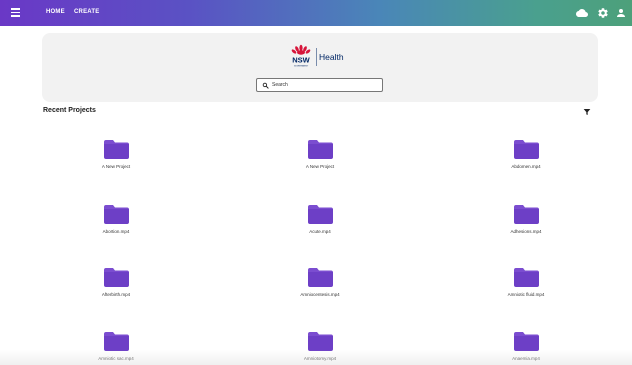 The height and width of the screenshot is (365, 632). I want to click on project-label: Amniocentesis.mp4, so click(320, 294).